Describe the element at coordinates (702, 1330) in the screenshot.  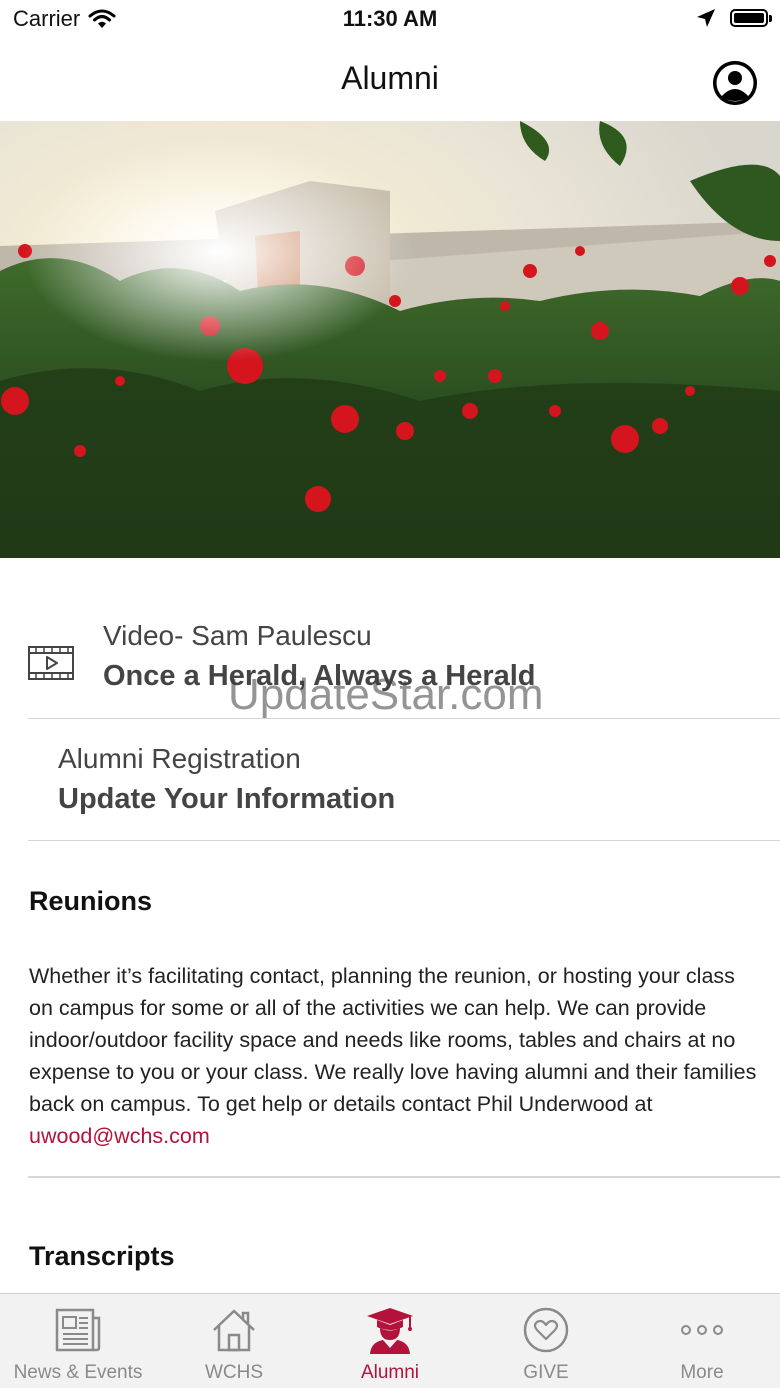
I see `more-icon` at that location.